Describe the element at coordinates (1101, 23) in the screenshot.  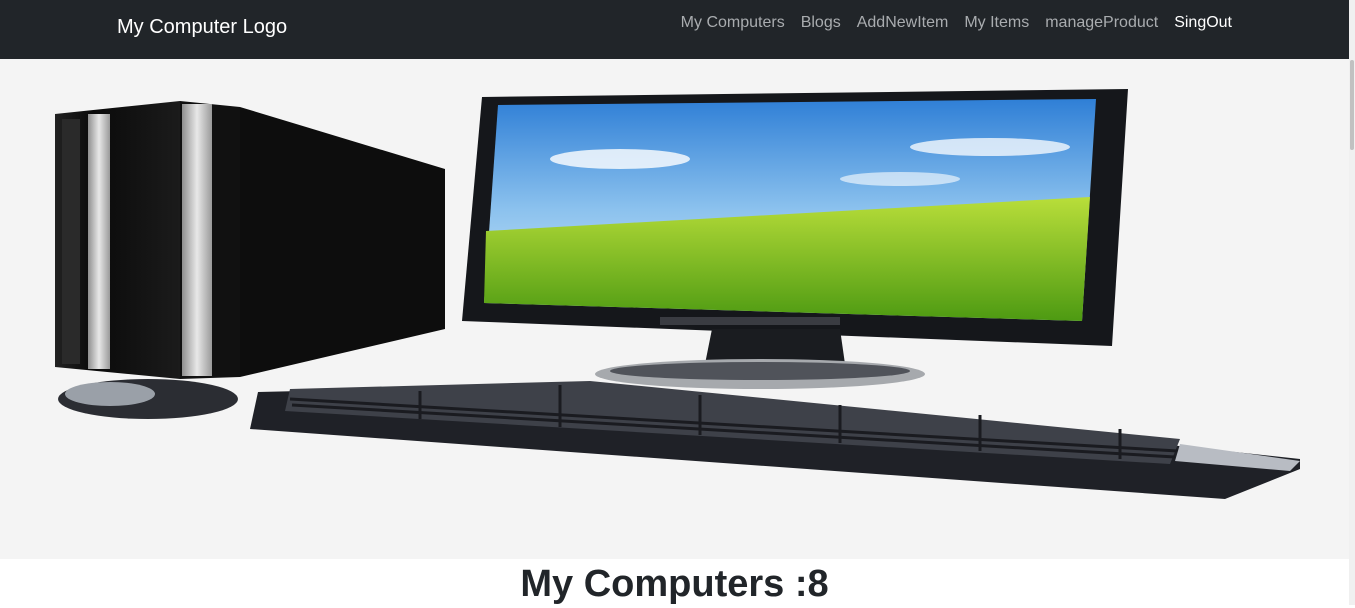
I see `nav-link-manage-product: manageProduct` at that location.